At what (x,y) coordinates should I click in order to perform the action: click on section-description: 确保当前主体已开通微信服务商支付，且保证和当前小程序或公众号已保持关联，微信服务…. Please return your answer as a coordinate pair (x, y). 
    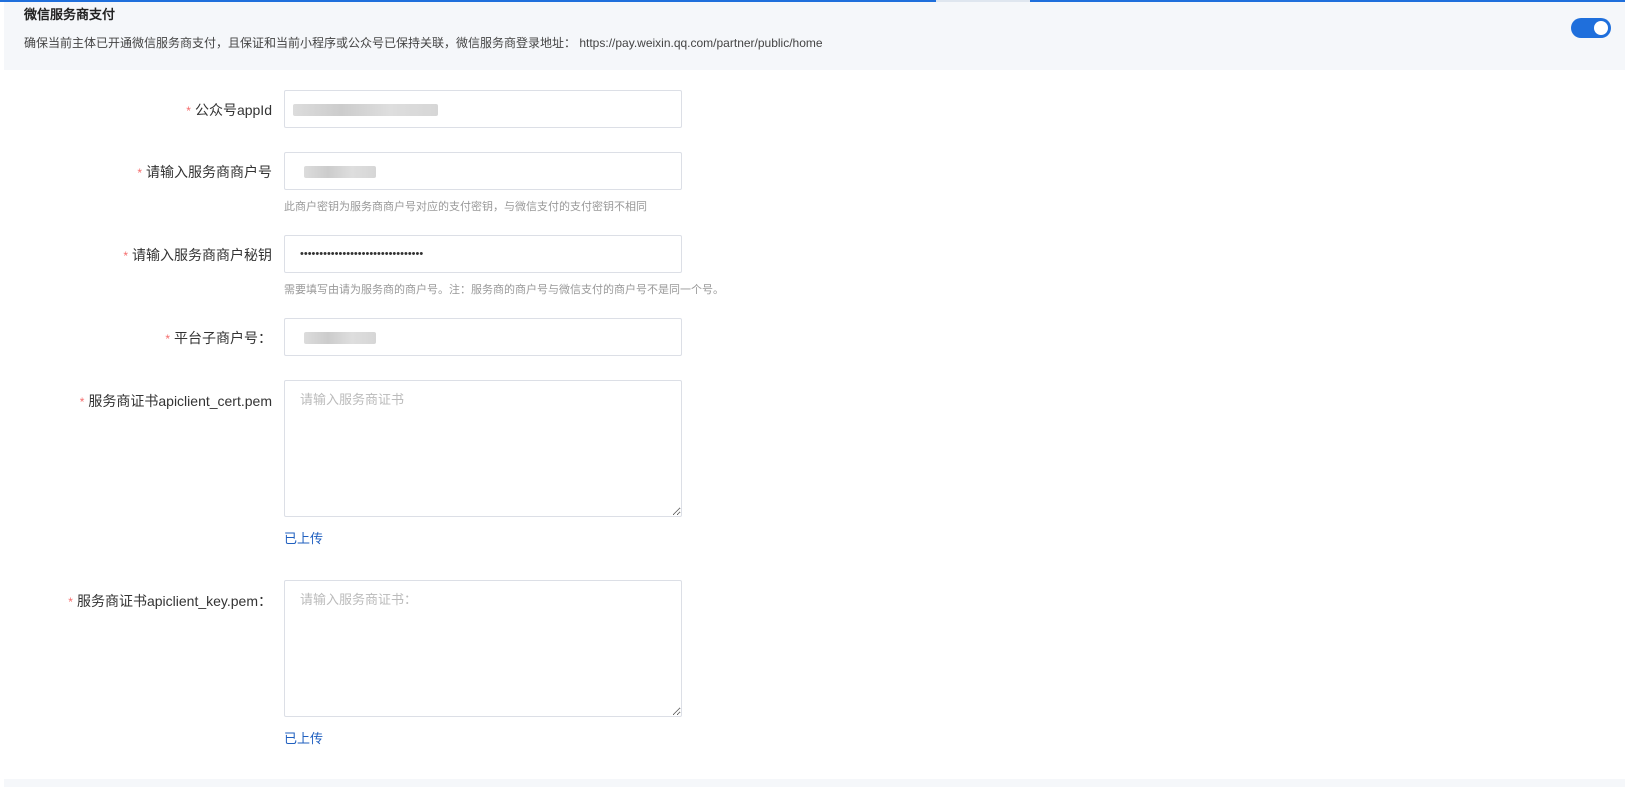
    Looking at the image, I should click on (423, 43).